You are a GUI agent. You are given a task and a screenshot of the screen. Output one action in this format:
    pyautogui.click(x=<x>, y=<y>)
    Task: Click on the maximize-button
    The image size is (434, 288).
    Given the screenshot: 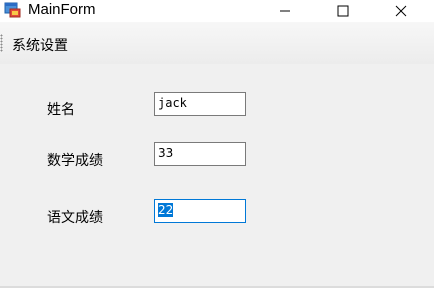 What is the action you would take?
    pyautogui.click(x=343, y=11)
    